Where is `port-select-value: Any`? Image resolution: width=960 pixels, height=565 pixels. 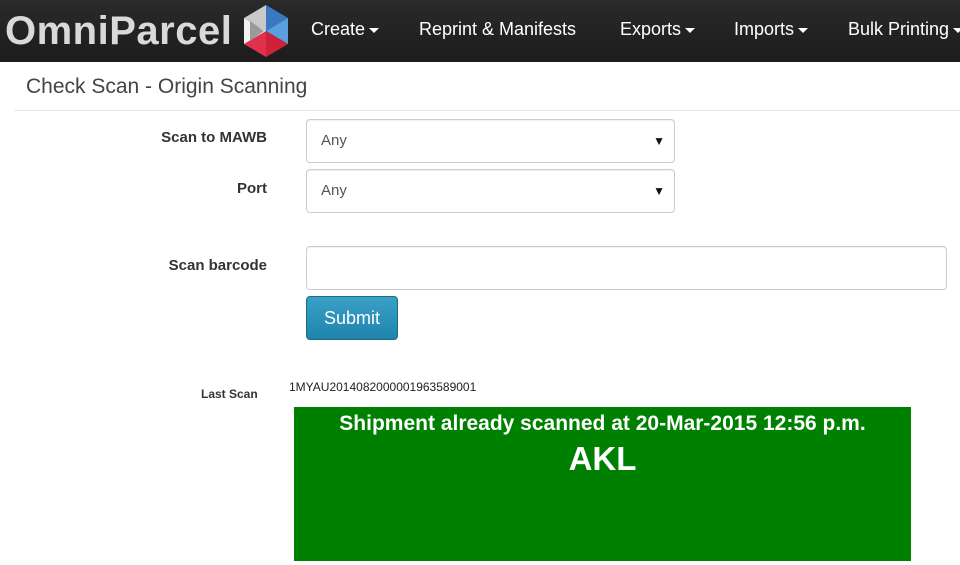
port-select-value: Any is located at coordinates (334, 190).